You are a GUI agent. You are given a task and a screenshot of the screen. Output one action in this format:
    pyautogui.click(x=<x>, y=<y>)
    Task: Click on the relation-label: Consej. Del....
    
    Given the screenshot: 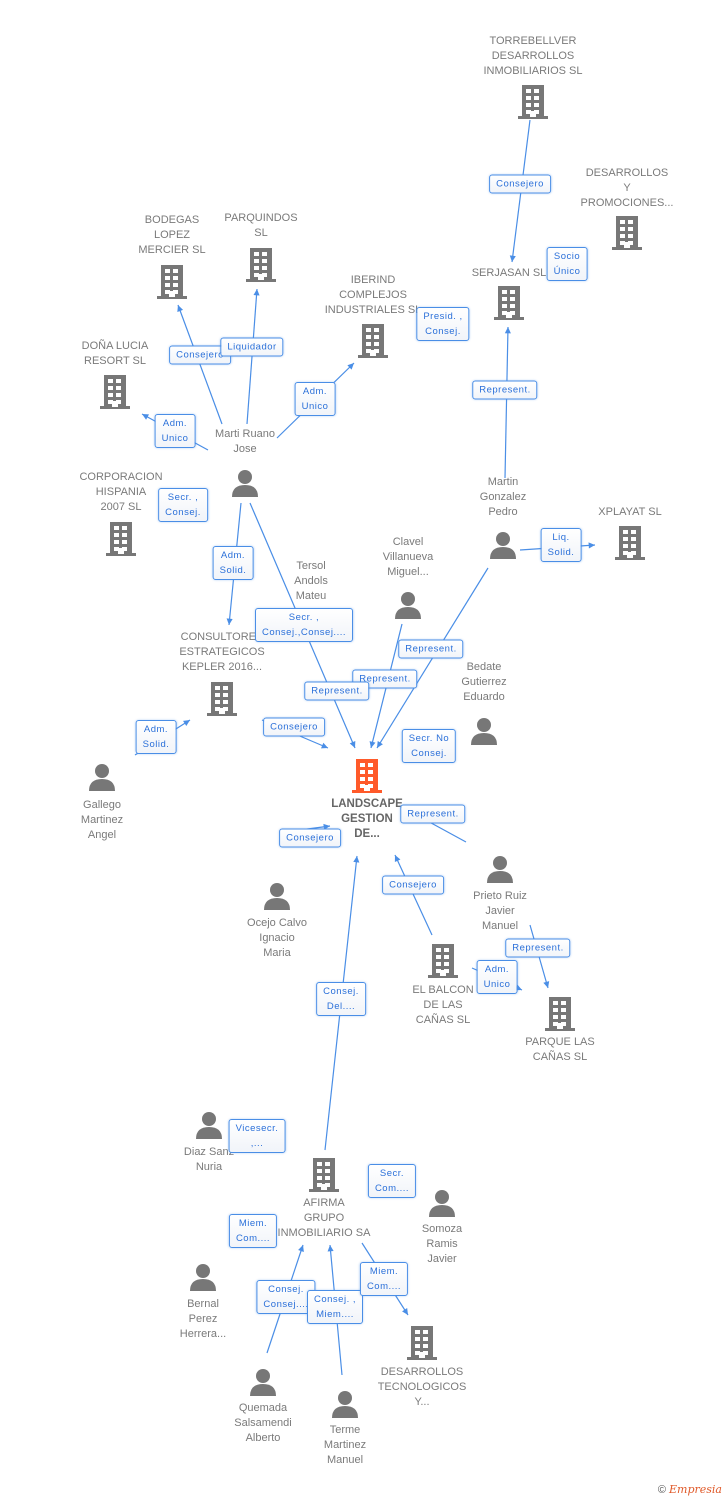 What is the action you would take?
    pyautogui.click(x=341, y=999)
    